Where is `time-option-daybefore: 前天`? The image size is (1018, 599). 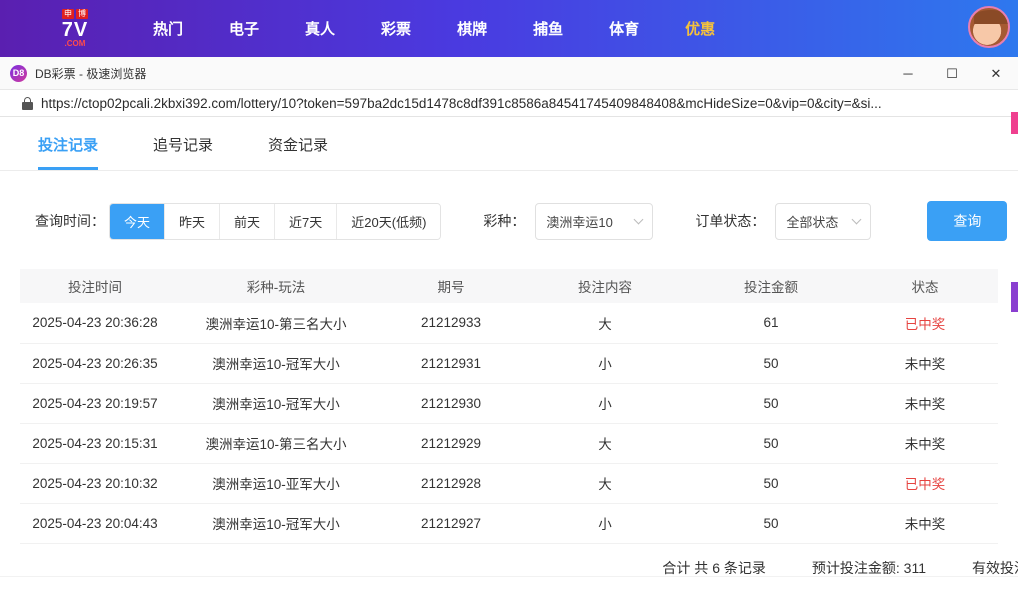 time-option-daybefore: 前天 is located at coordinates (248, 221).